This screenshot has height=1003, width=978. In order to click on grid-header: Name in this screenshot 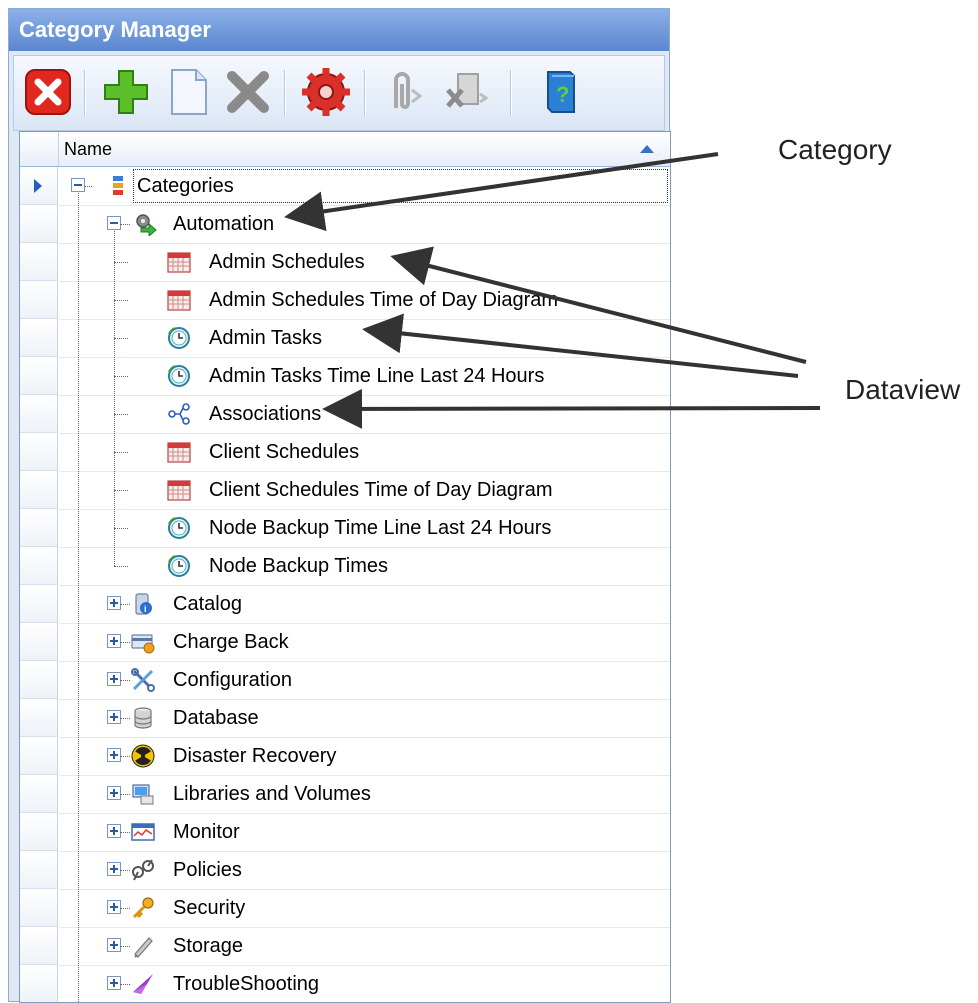, I will do `click(345, 149)`.